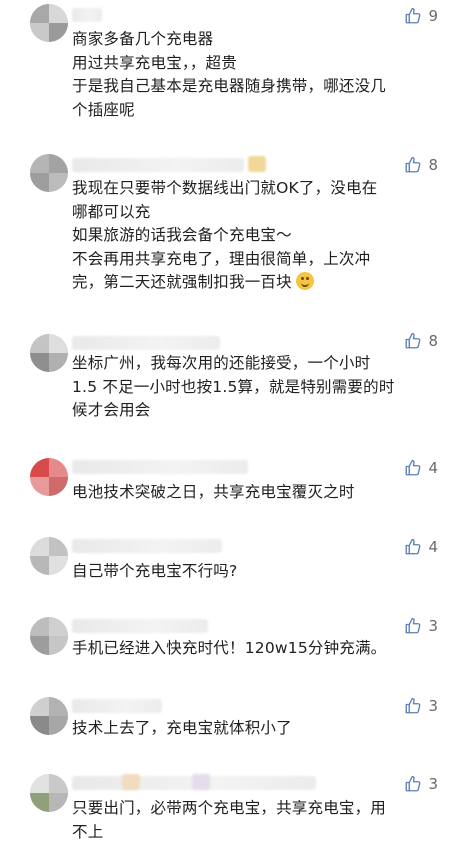  I want to click on comment-text: 技术上去了，充电宝就体积小了, so click(182, 728).